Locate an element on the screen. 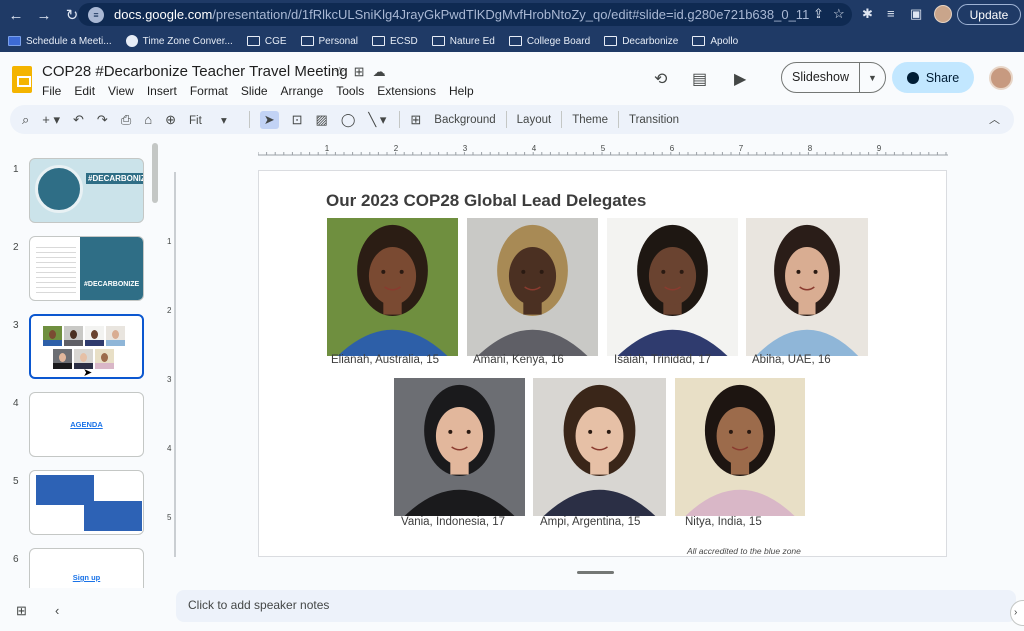 This screenshot has height=631, width=1024. redo-icon: ↷ is located at coordinates (102, 120).